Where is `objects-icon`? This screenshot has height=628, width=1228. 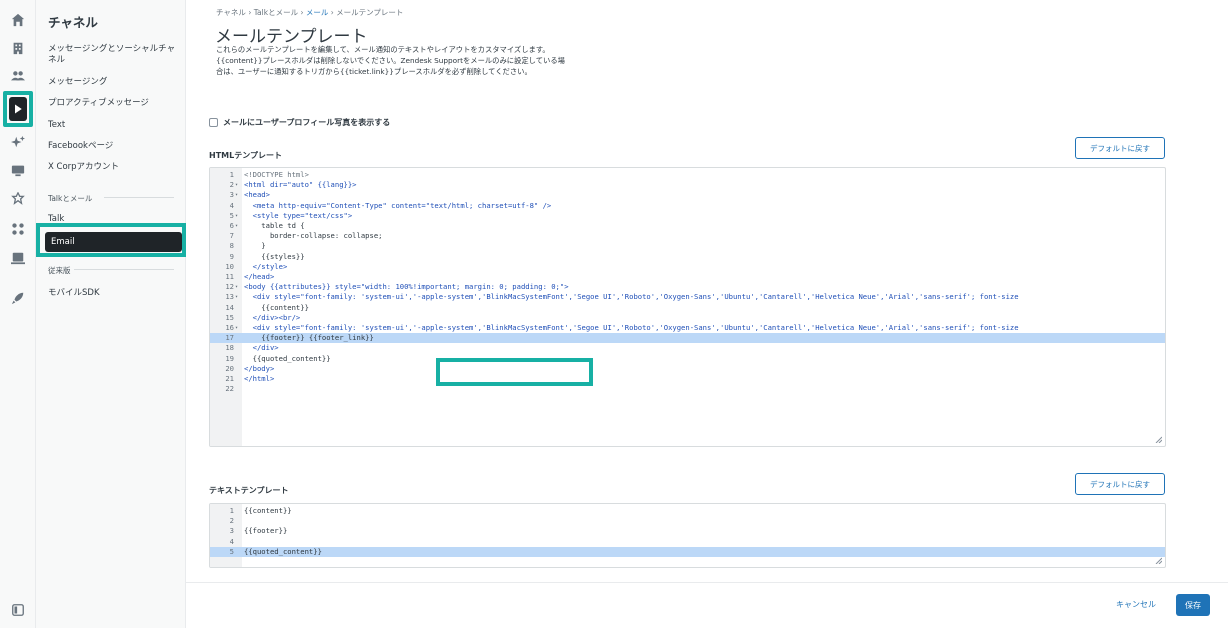 objects-icon is located at coordinates (18, 199).